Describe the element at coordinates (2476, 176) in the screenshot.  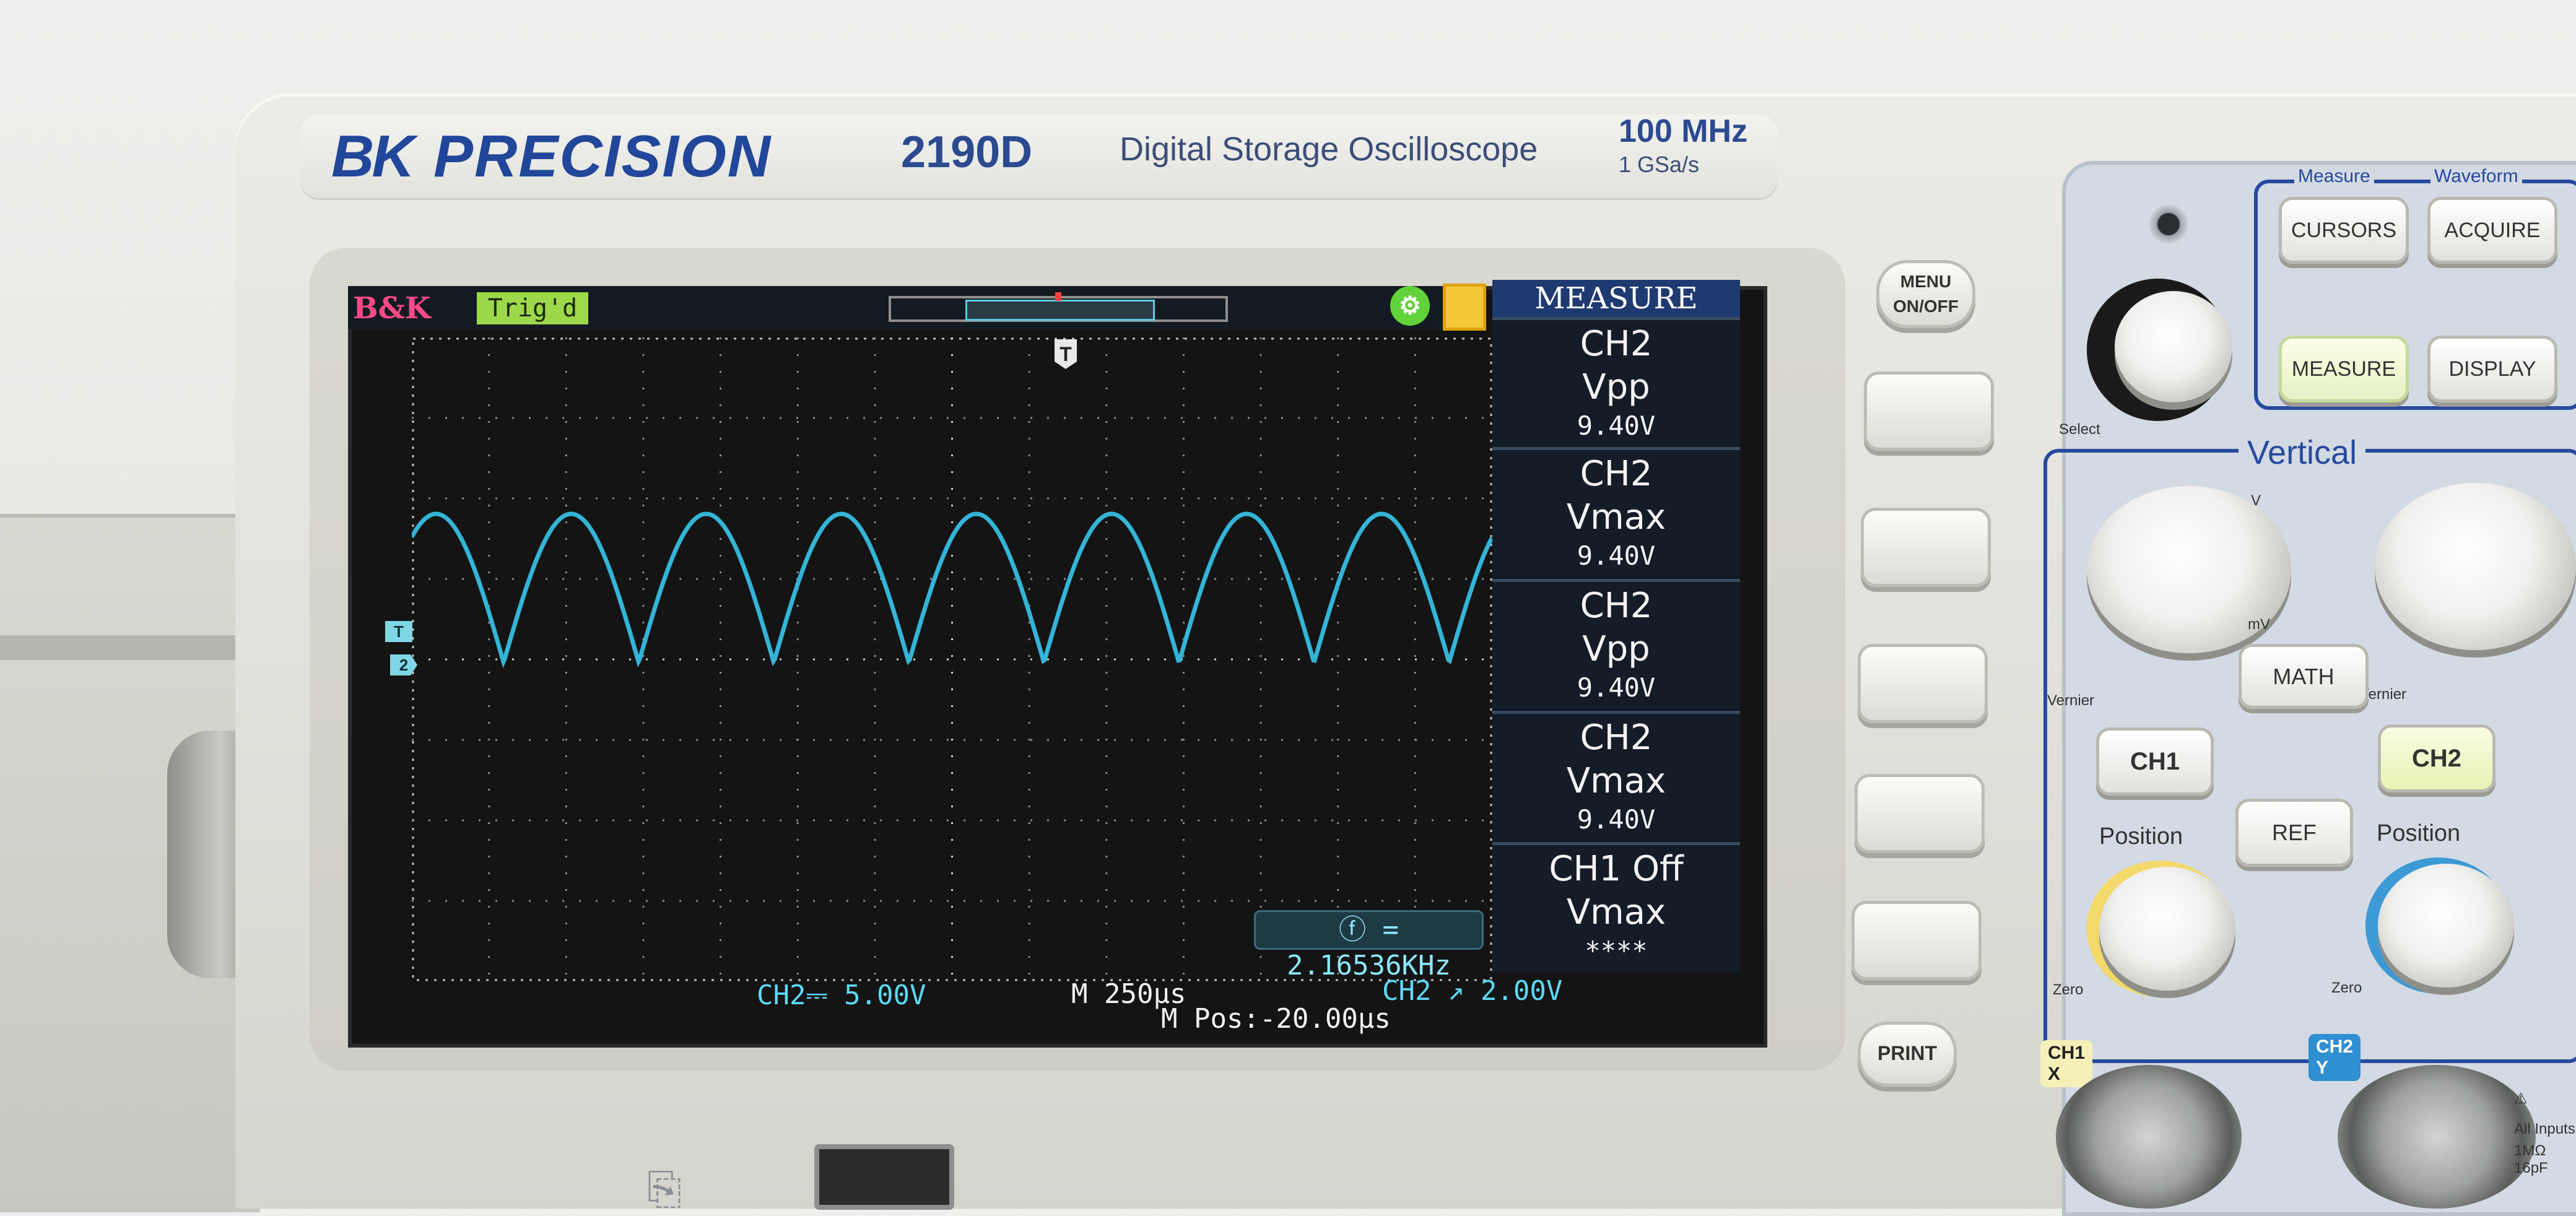
I see `waveform-group-label: Waveform` at that location.